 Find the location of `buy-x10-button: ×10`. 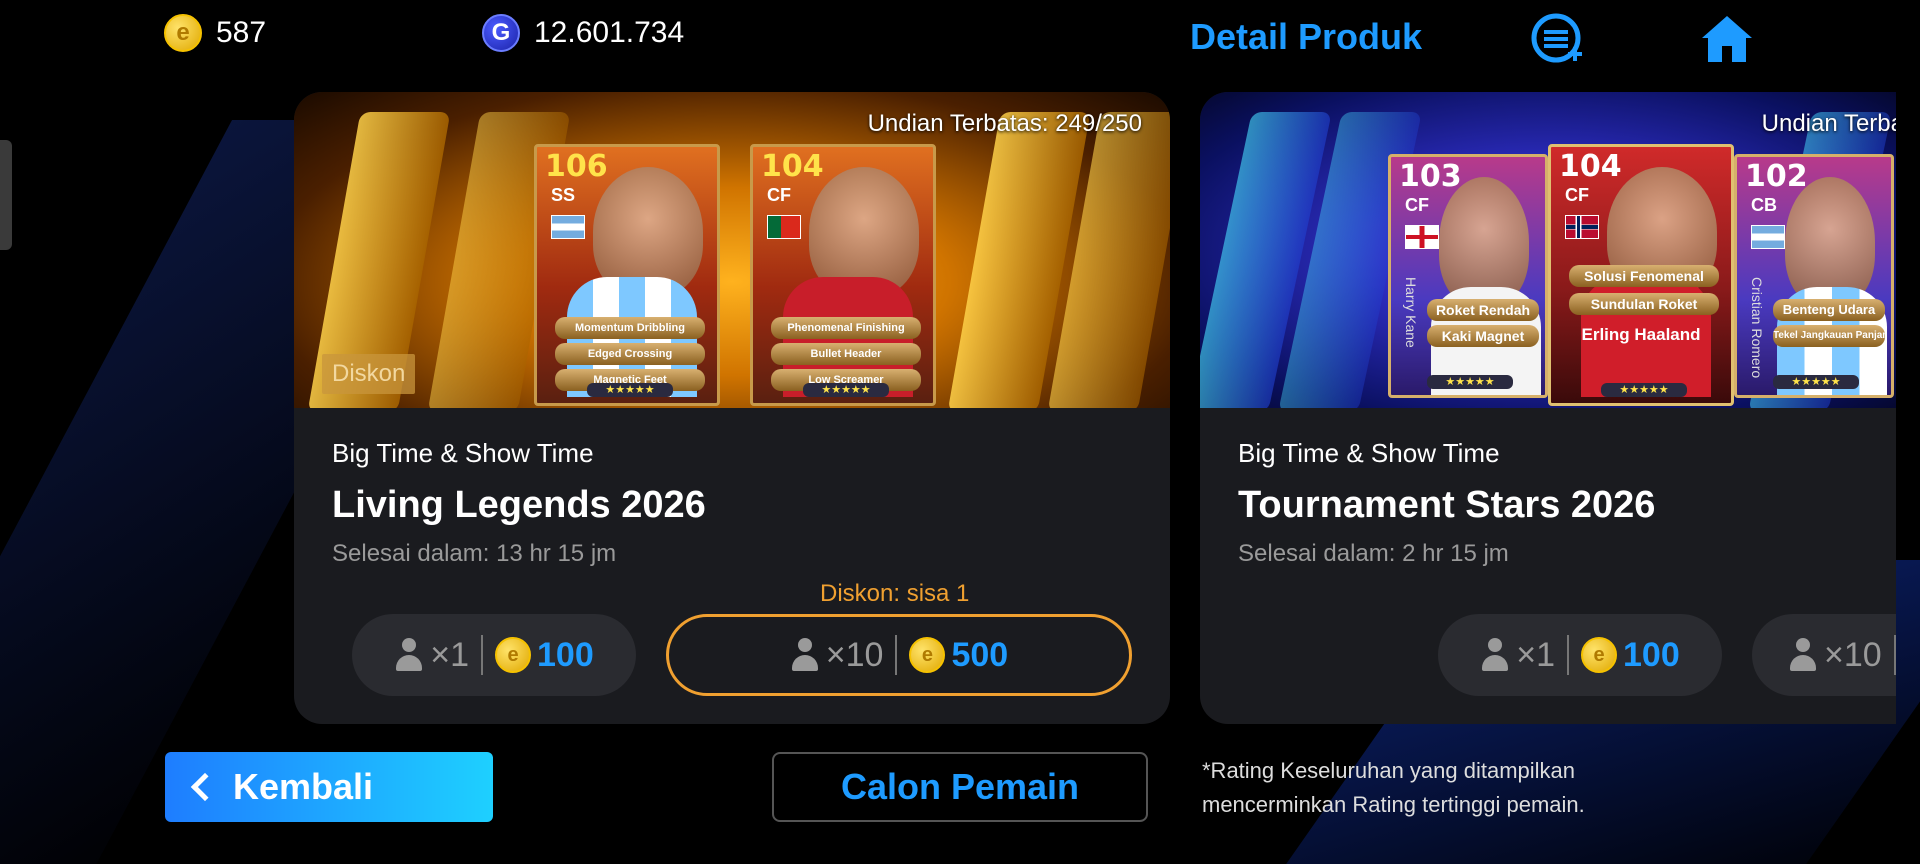

buy-x10-button: ×10 is located at coordinates (1824, 655).